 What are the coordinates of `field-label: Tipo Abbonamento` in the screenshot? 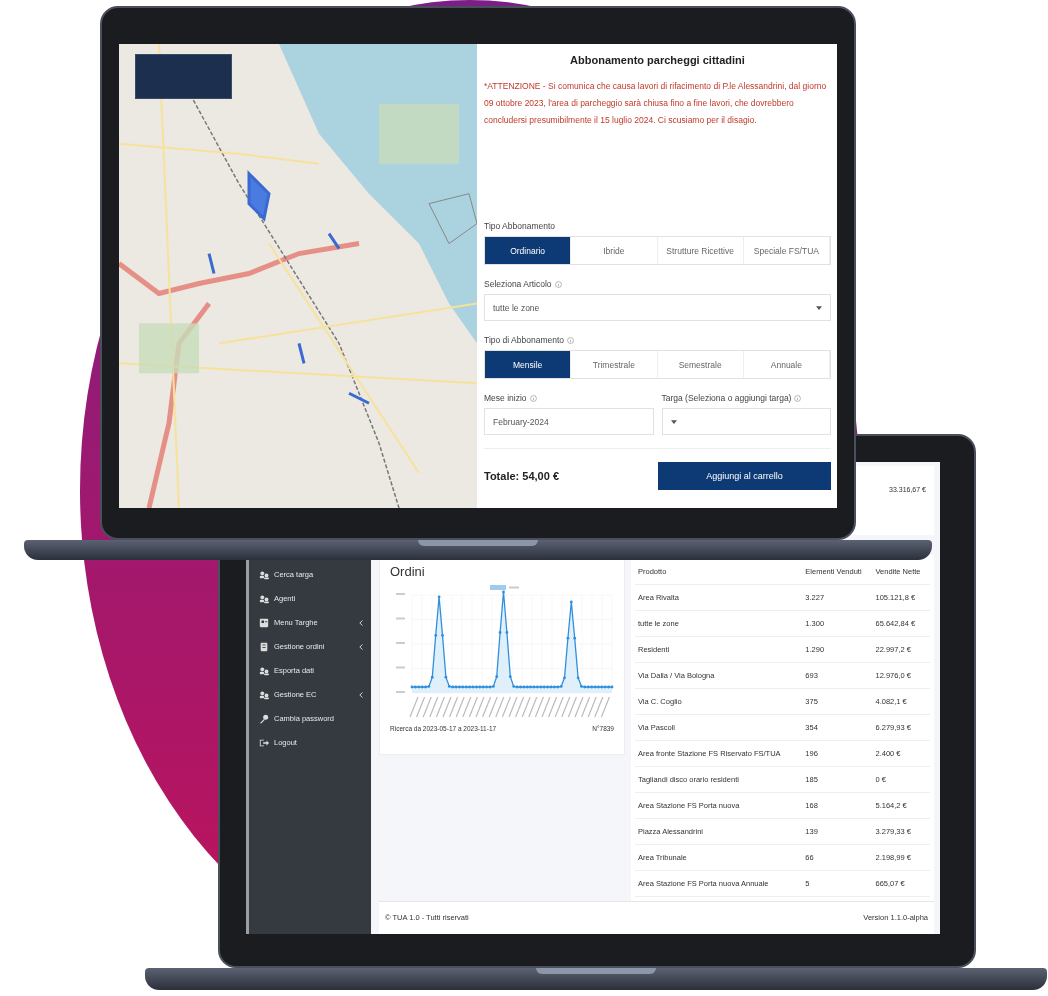 It's located at (520, 226).